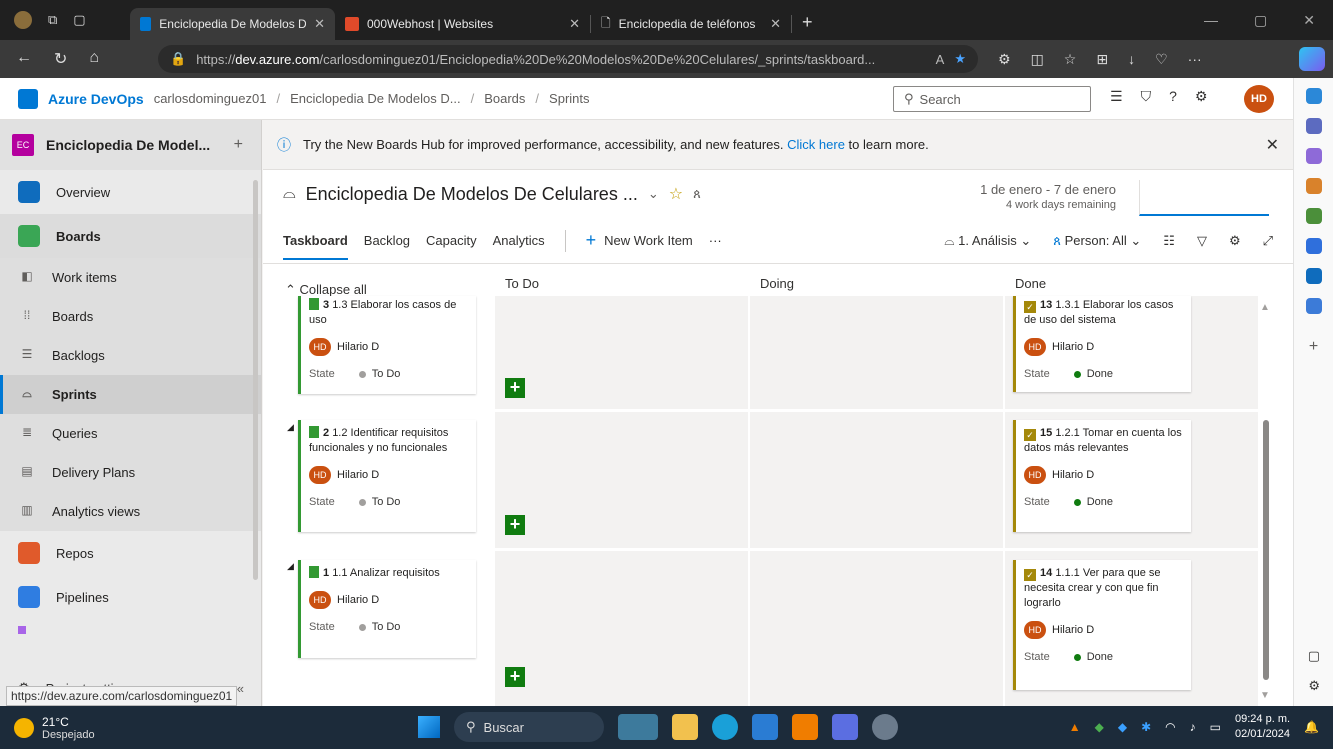  What do you see at coordinates (1211, 20) in the screenshot?
I see `minimize-icon: —` at bounding box center [1211, 20].